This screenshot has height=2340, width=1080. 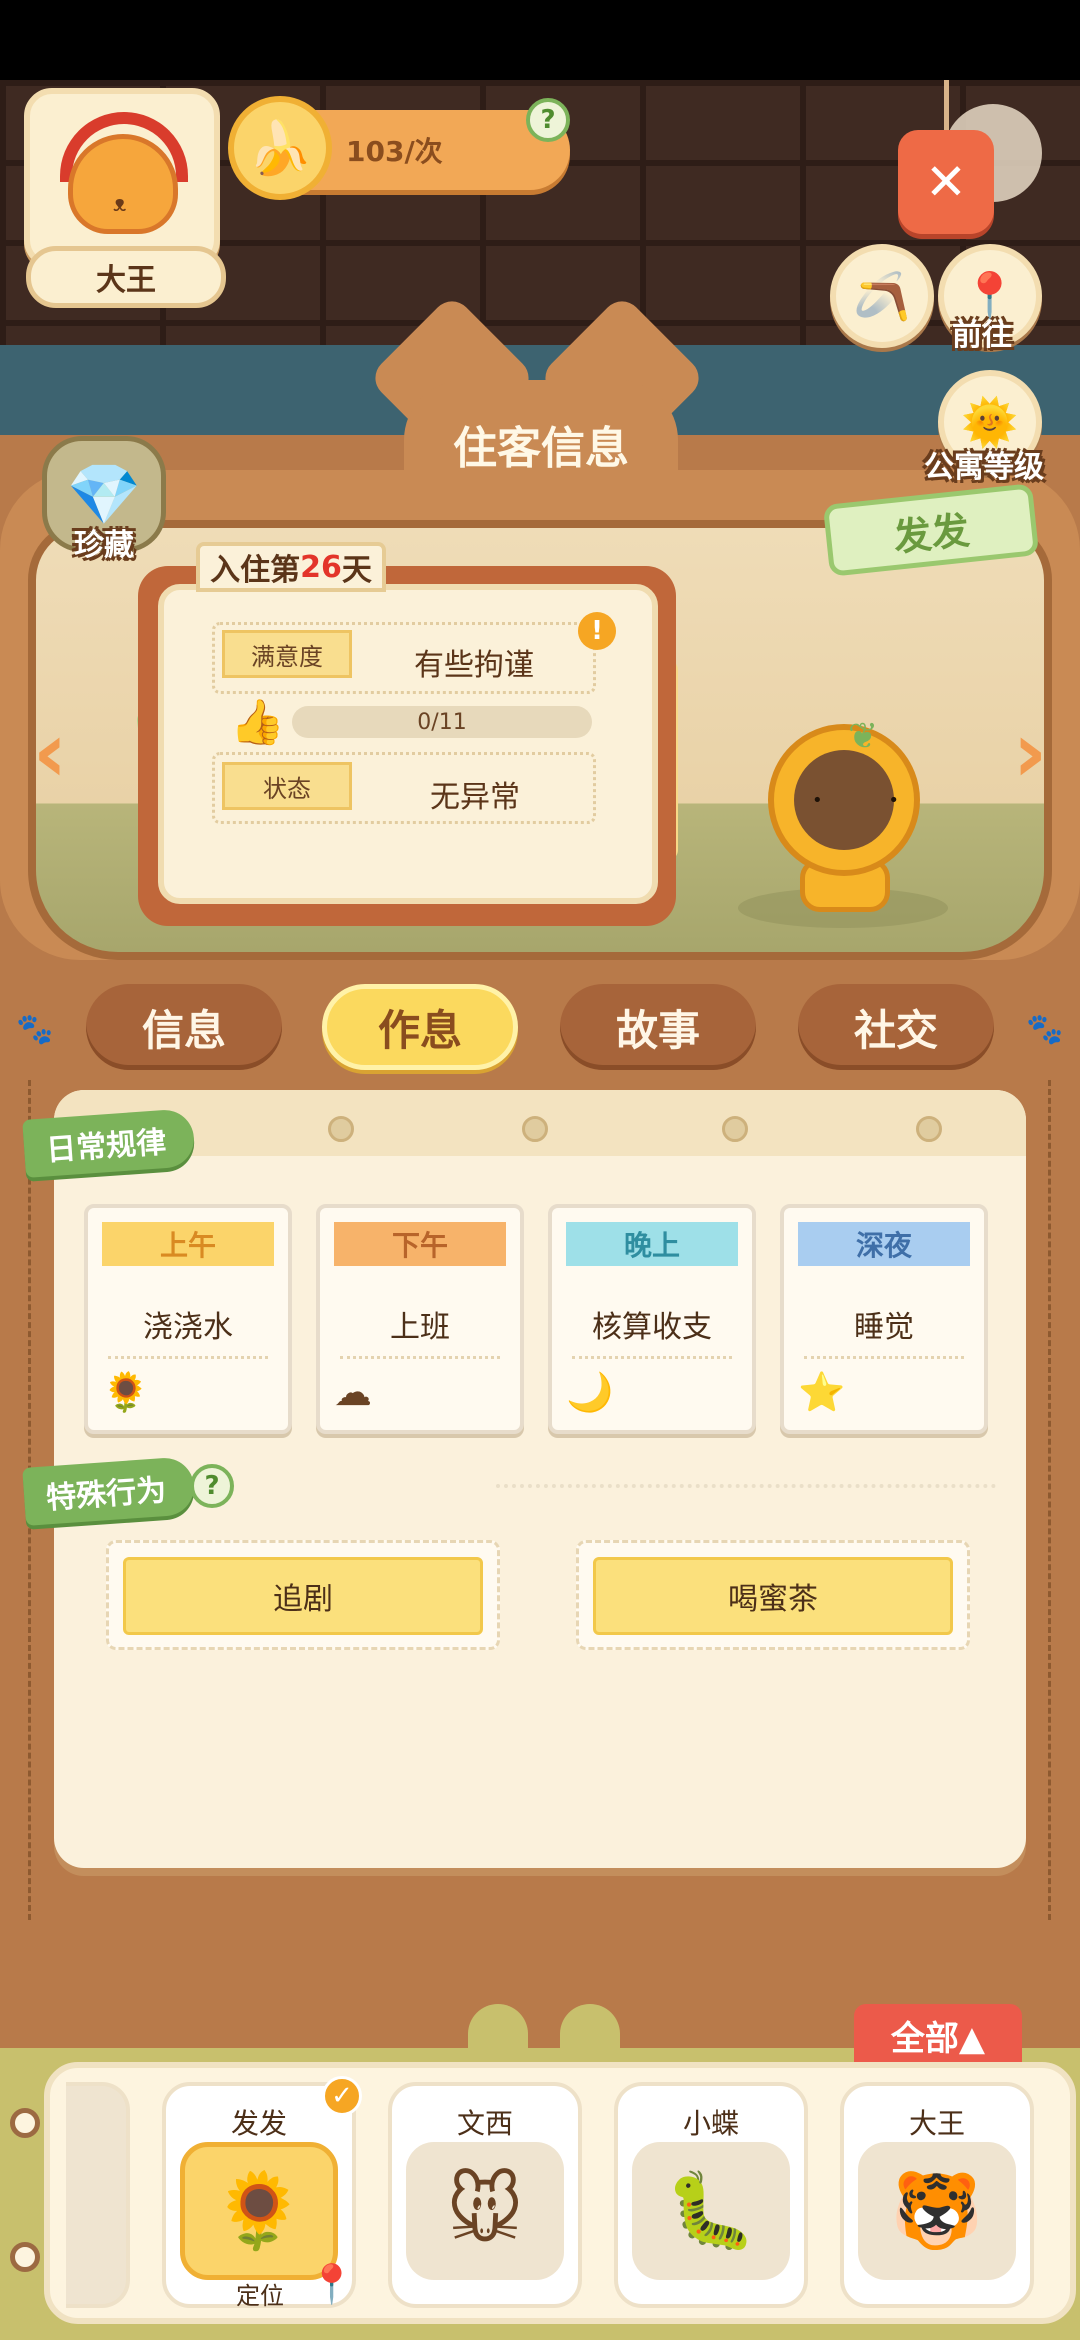 What do you see at coordinates (710, 2123) in the screenshot?
I see `roster-name: 小蝶` at bounding box center [710, 2123].